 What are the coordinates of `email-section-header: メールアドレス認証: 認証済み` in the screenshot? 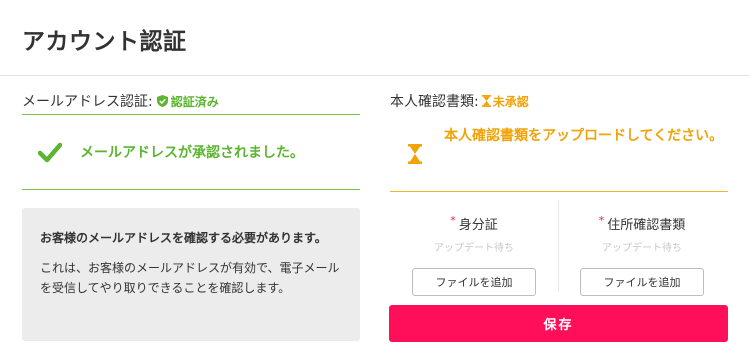 It's located at (191, 101).